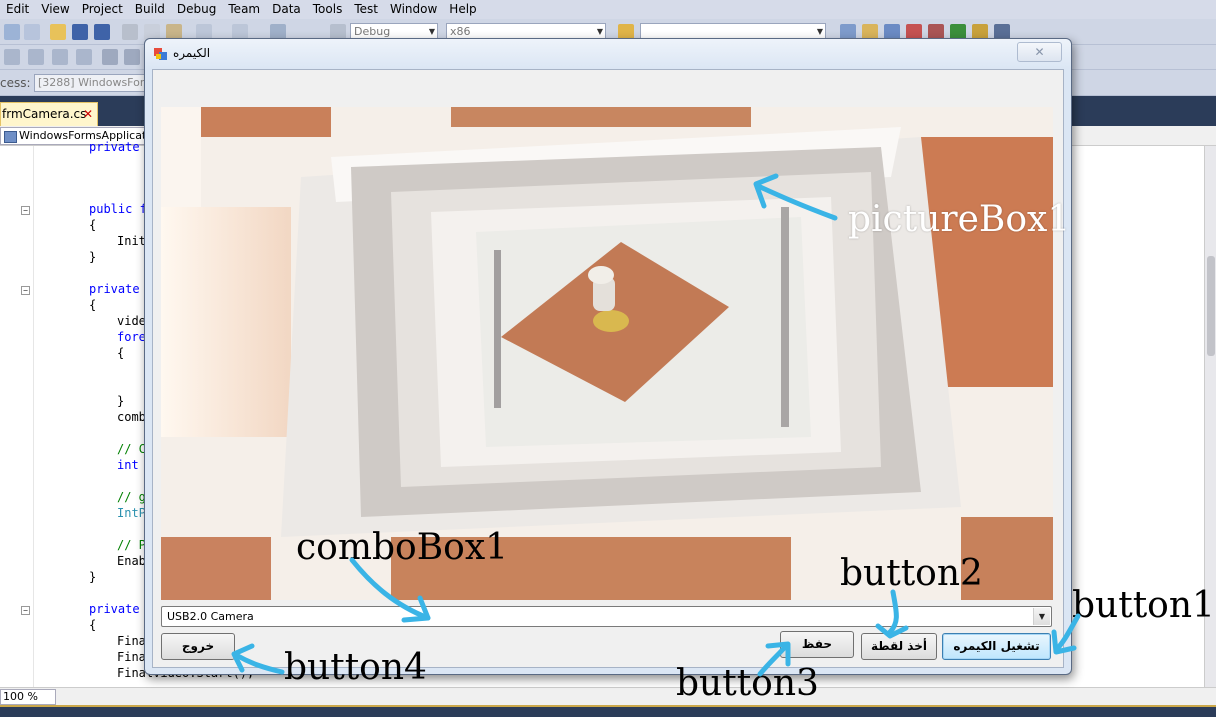  What do you see at coordinates (44, 114) in the screenshot?
I see `tab-label: frmCamera.cs` at bounding box center [44, 114].